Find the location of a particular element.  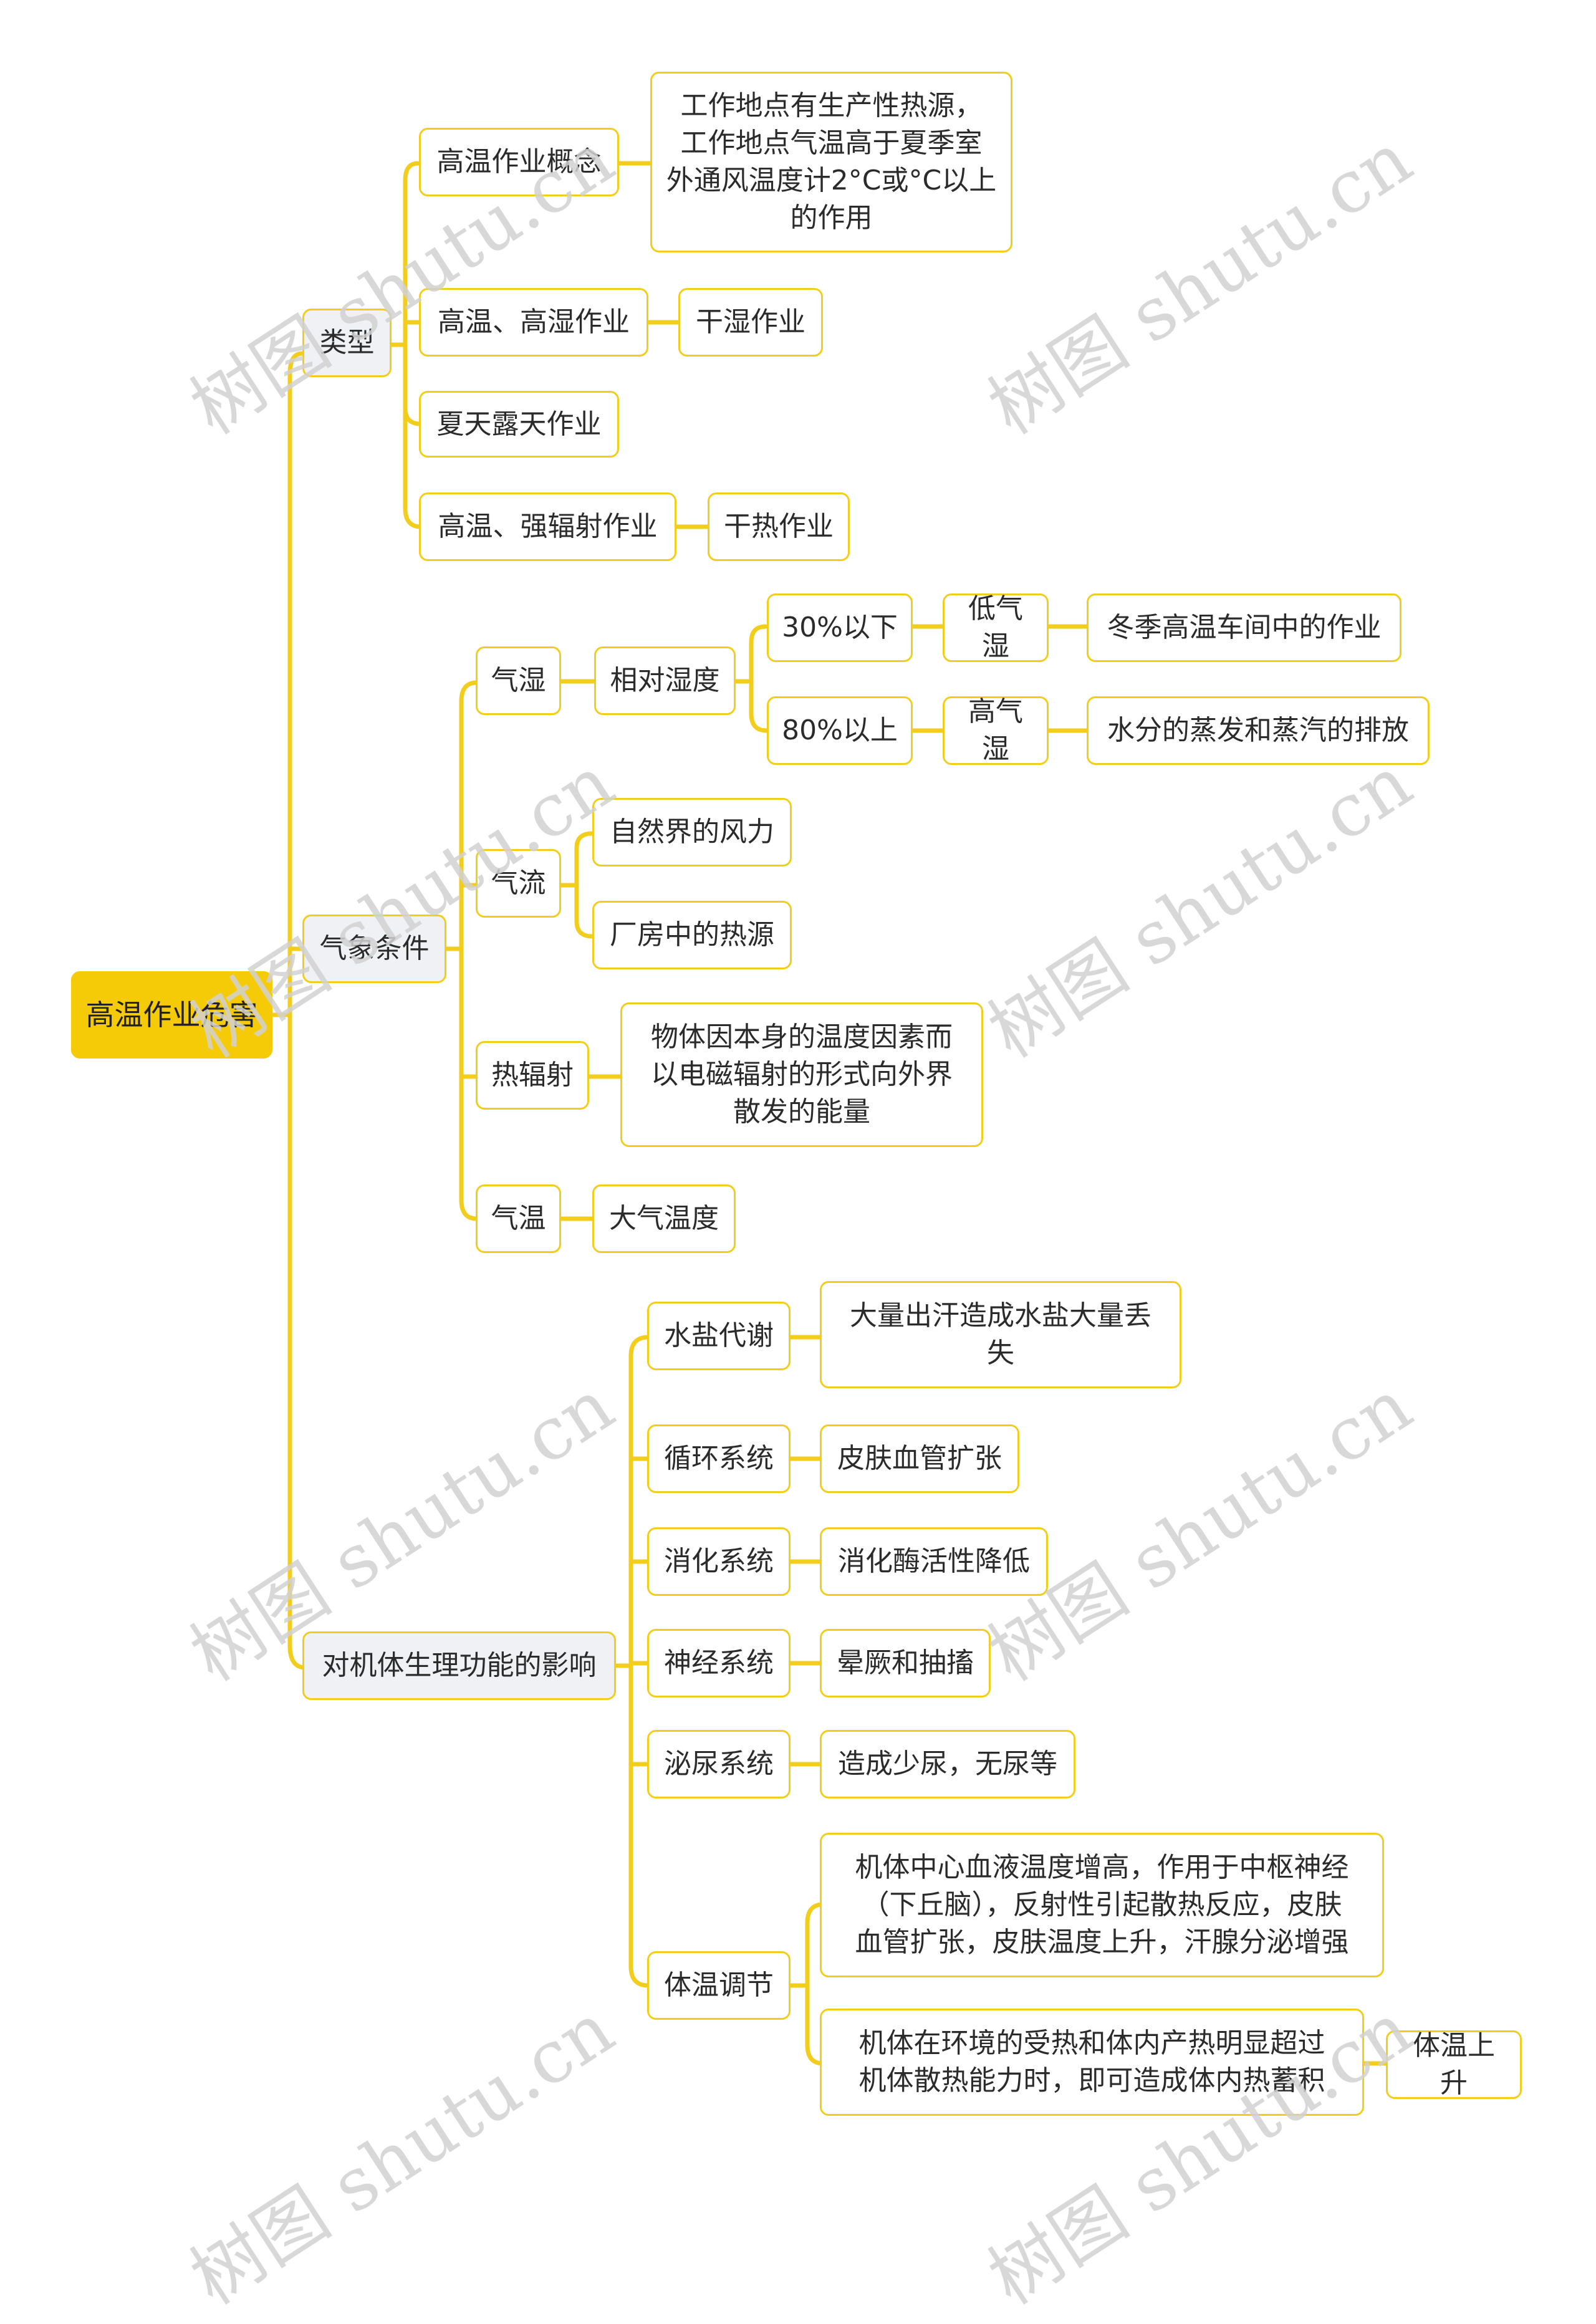

node-above-80: 80%以上 is located at coordinates (840, 730).